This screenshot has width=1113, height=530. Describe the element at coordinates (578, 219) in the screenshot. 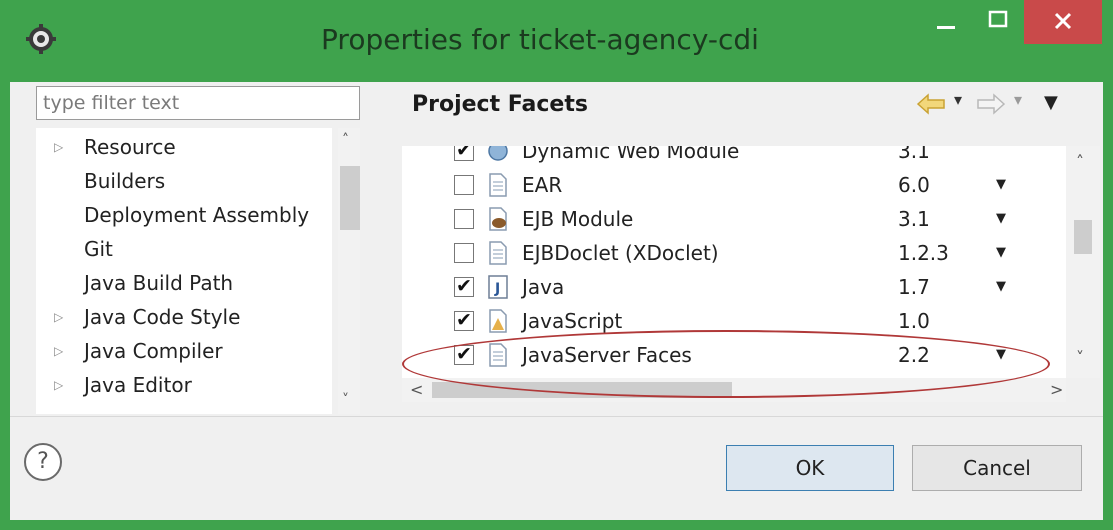

I see `facet-name: EJB Module` at that location.